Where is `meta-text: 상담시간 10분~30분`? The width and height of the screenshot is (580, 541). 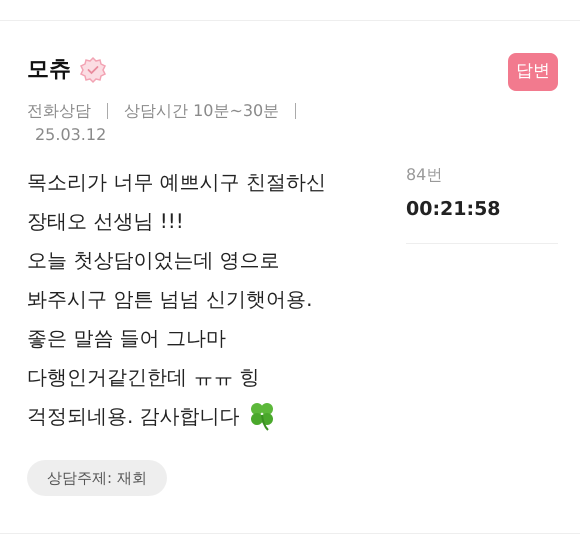
meta-text: 상담시간 10분~30분 is located at coordinates (202, 111).